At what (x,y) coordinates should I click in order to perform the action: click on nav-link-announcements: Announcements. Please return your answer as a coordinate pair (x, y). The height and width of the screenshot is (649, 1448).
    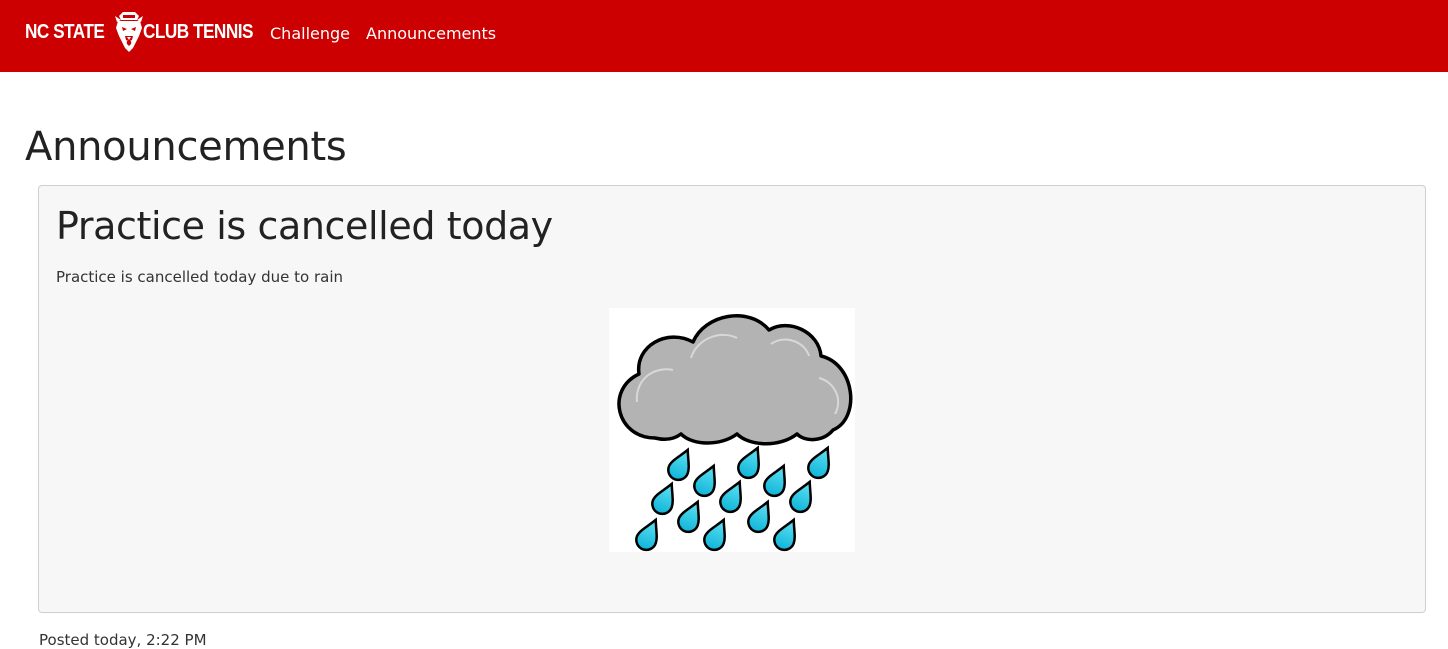
    Looking at the image, I should click on (431, 33).